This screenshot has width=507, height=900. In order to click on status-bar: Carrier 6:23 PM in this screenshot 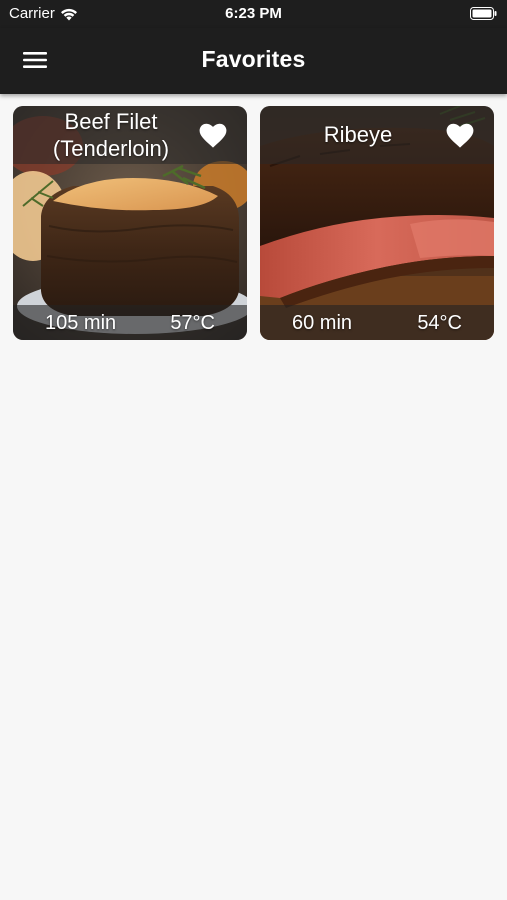, I will do `click(253, 14)`.